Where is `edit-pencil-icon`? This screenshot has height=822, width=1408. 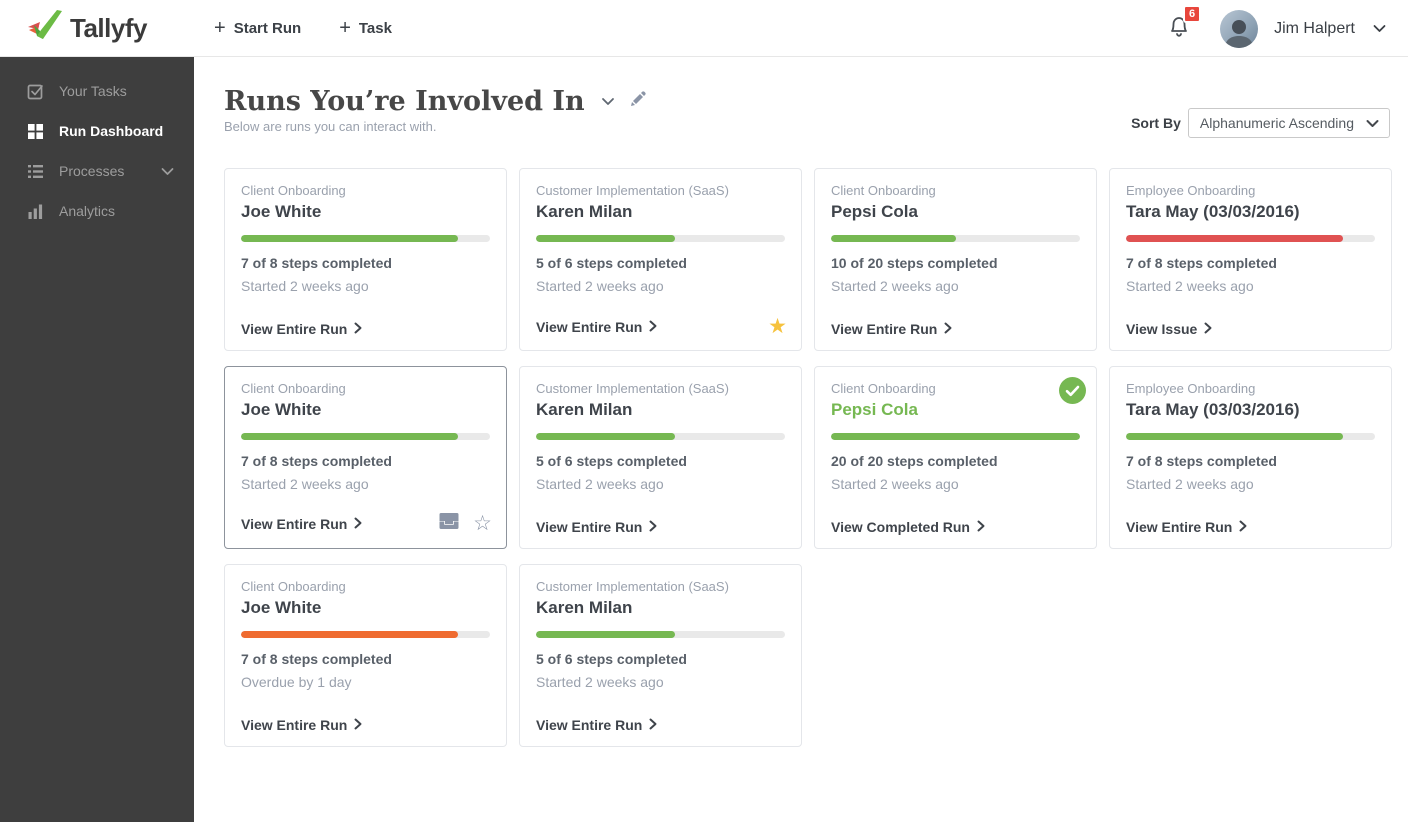
edit-pencil-icon is located at coordinates (637, 102).